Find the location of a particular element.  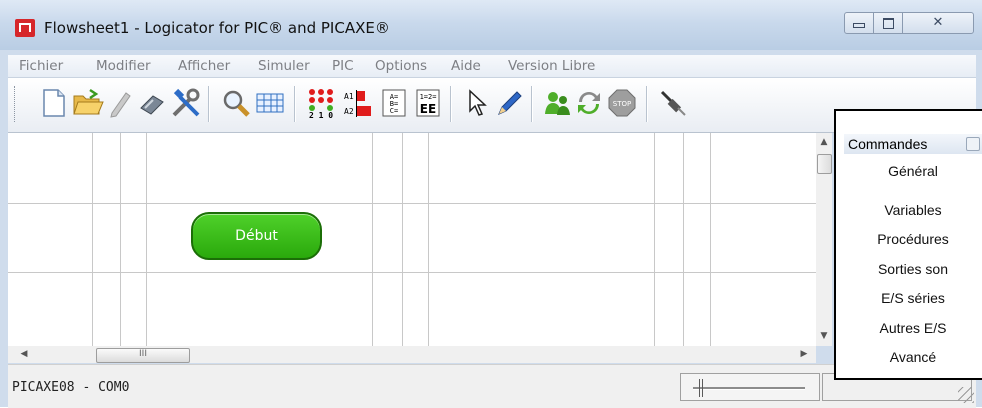

scroll-up-icon: ▲ is located at coordinates (824, 142).